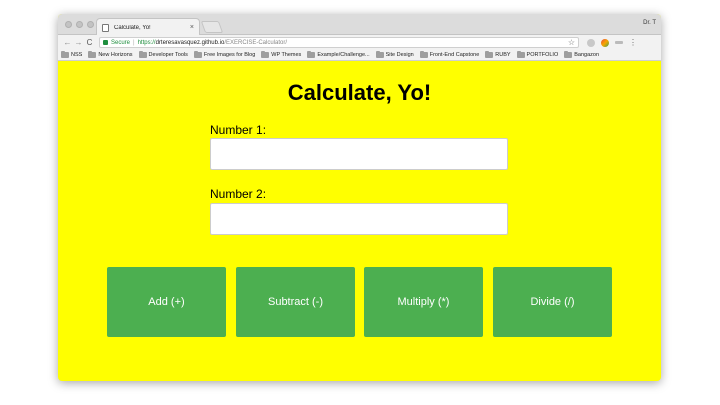 The height and width of the screenshot is (405, 720). I want to click on secure-label: Secure, so click(121, 42).